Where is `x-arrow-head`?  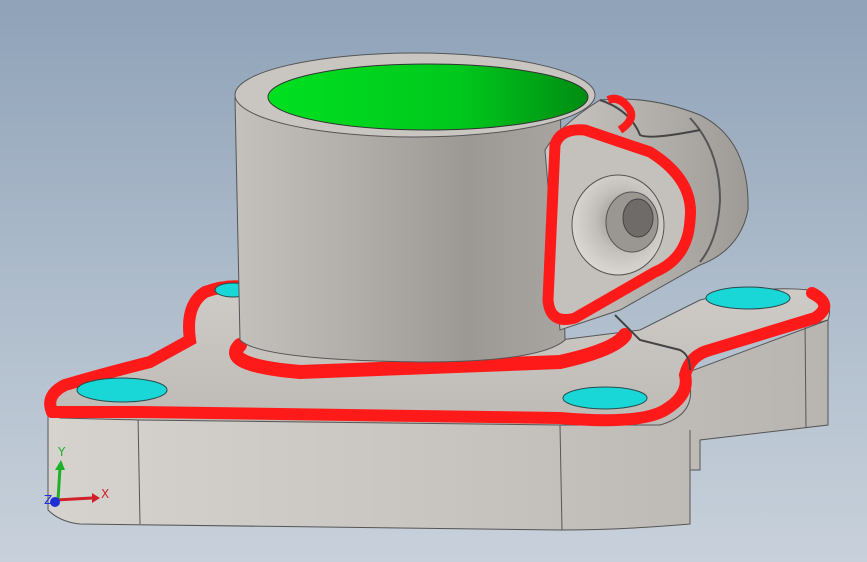 x-arrow-head is located at coordinates (96, 498).